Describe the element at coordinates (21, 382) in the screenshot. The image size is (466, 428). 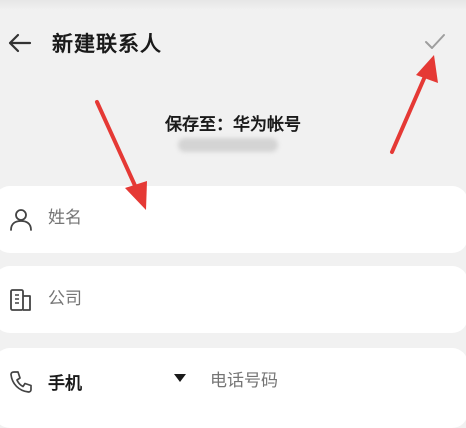
I see `phone-icon` at that location.